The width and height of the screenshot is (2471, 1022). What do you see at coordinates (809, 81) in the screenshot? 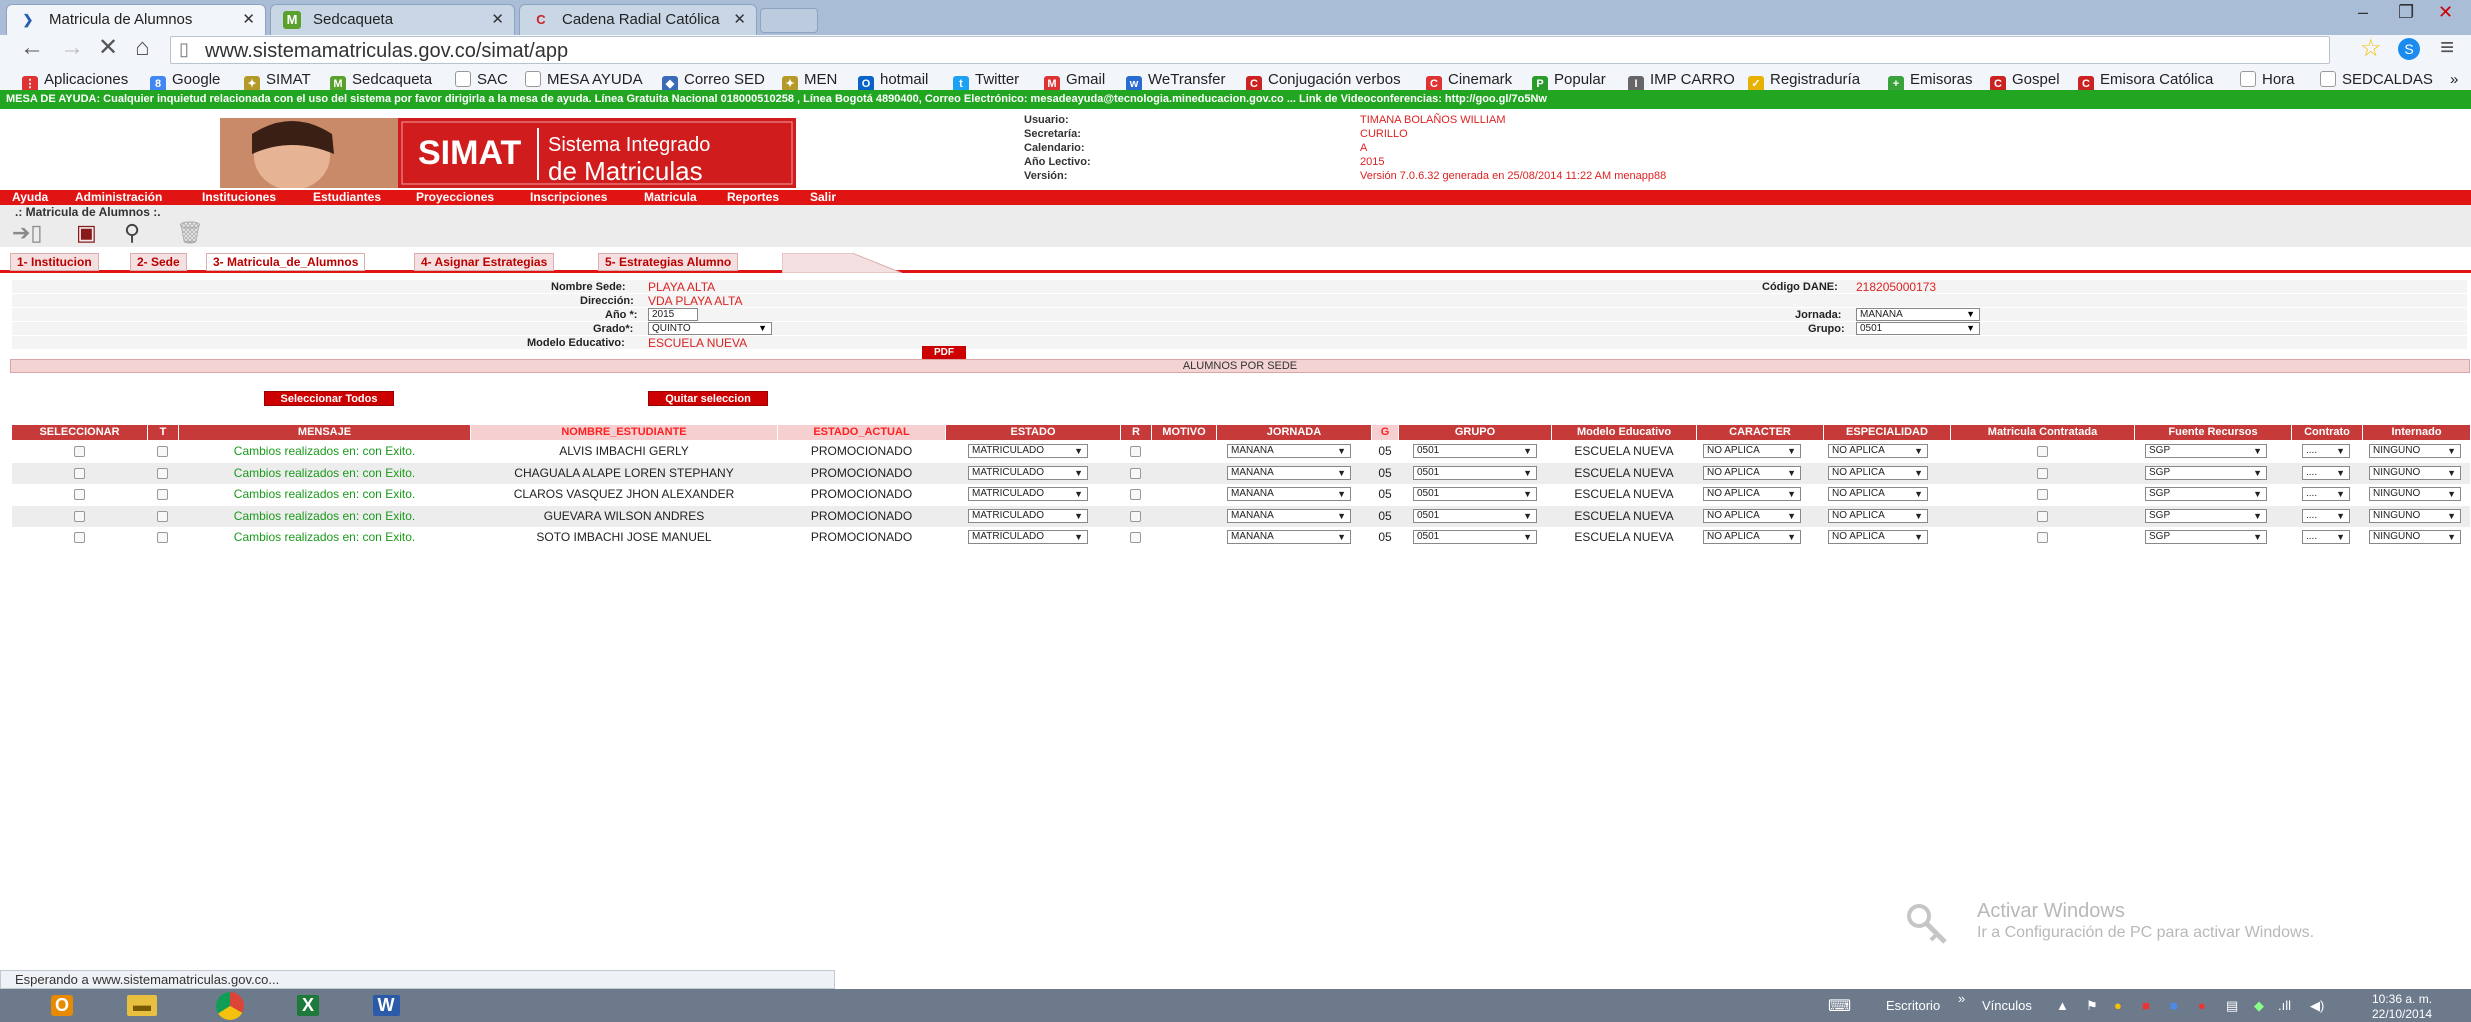
I see `bookmark-men: ✦ MEN` at bounding box center [809, 81].